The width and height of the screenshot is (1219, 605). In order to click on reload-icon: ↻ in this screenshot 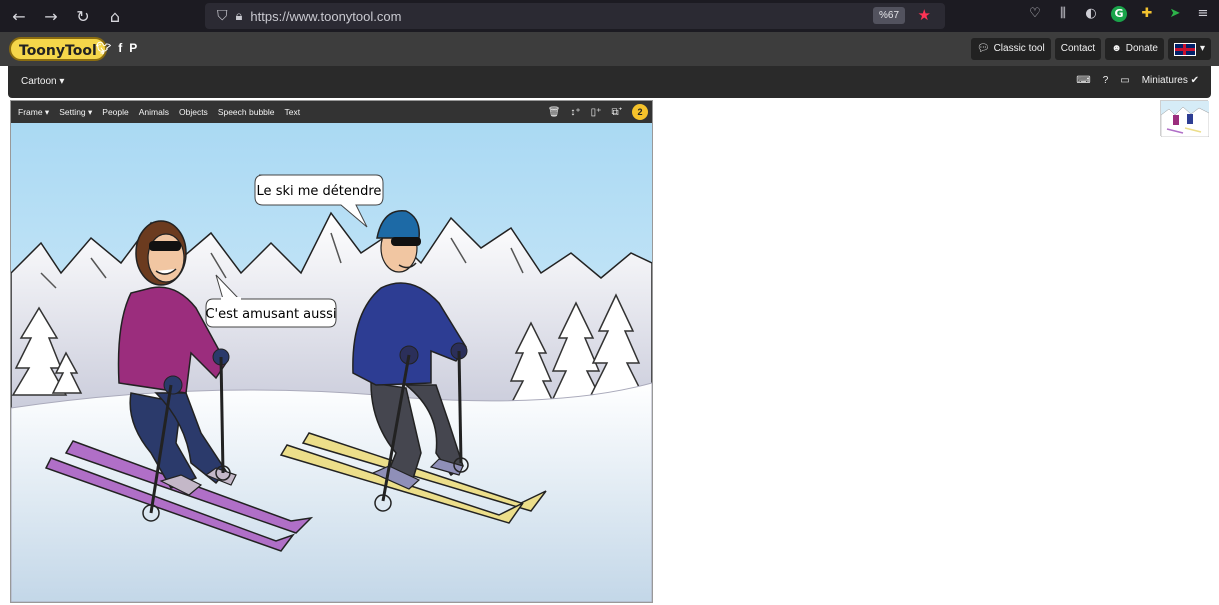, I will do `click(83, 16)`.